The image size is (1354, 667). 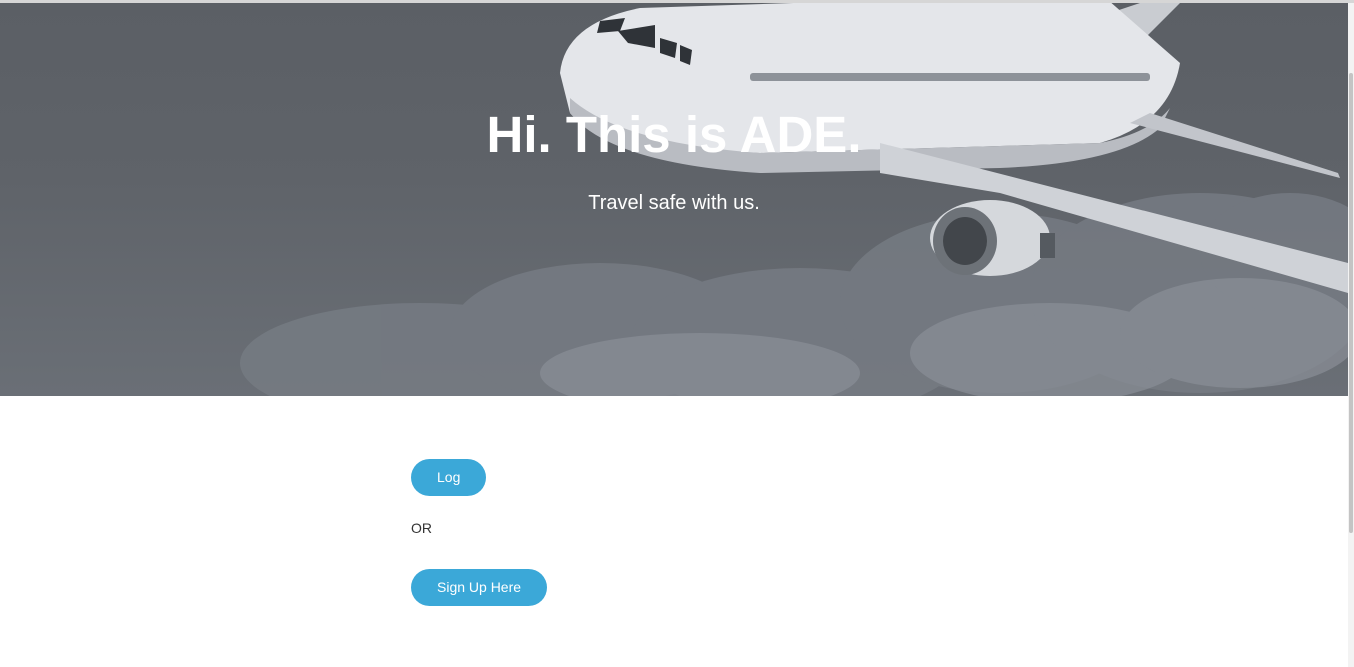 I want to click on scrollbar-thumb, so click(x=1351, y=303).